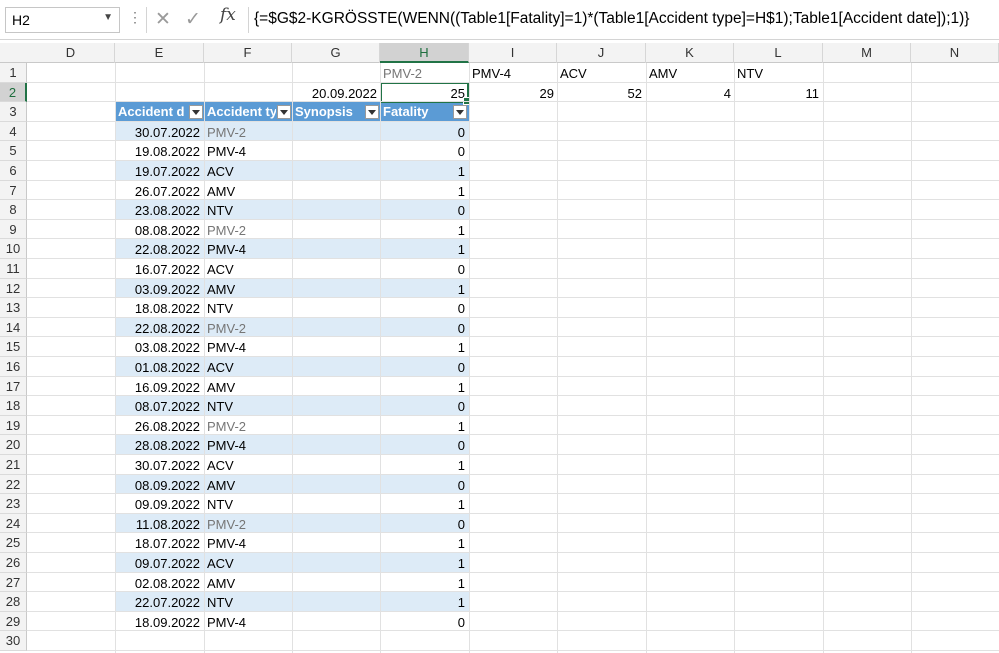 The width and height of the screenshot is (999, 653). What do you see at coordinates (159, 269) in the screenshot?
I see `accident-date-cell: 16.07.2022` at bounding box center [159, 269].